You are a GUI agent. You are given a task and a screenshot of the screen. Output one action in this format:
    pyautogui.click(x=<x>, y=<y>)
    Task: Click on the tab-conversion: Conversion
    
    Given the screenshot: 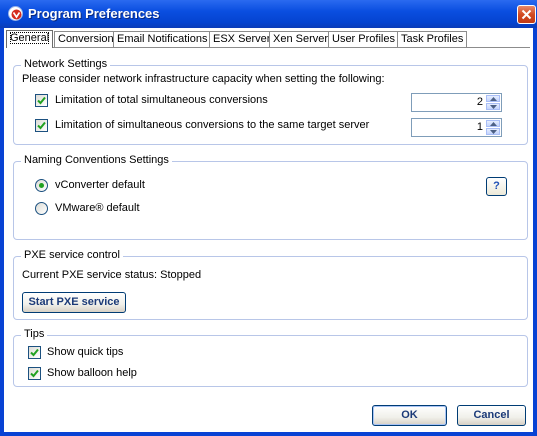 What is the action you would take?
    pyautogui.click(x=86, y=39)
    